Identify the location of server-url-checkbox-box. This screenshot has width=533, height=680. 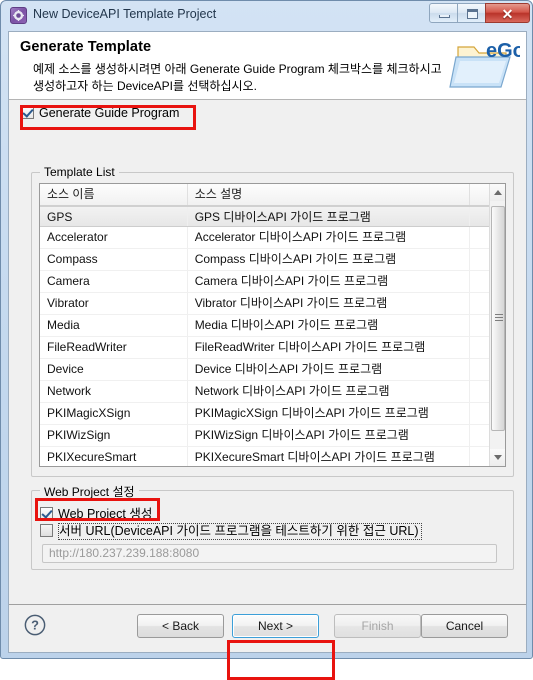
(46, 530).